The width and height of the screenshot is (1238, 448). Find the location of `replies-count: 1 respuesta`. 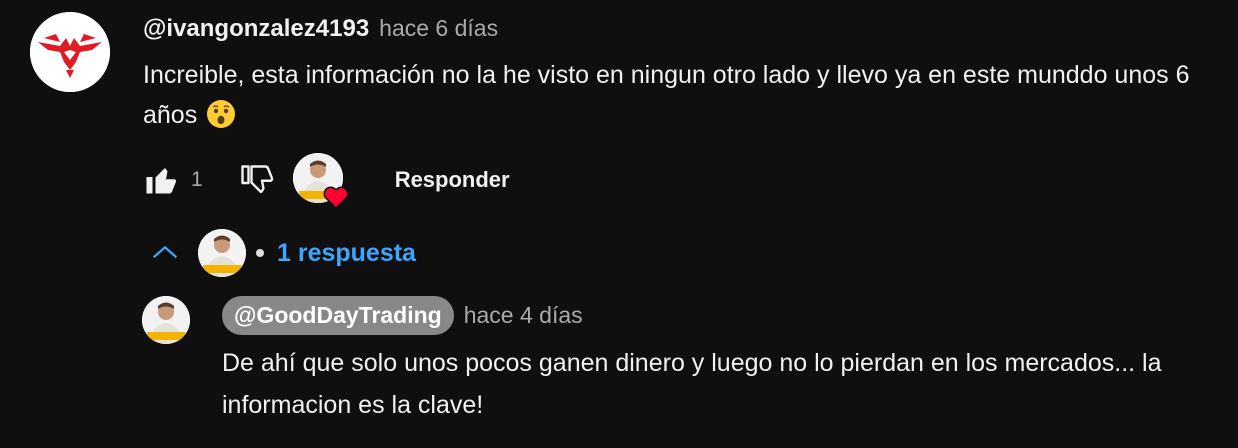

replies-count: 1 respuesta is located at coordinates (346, 252).